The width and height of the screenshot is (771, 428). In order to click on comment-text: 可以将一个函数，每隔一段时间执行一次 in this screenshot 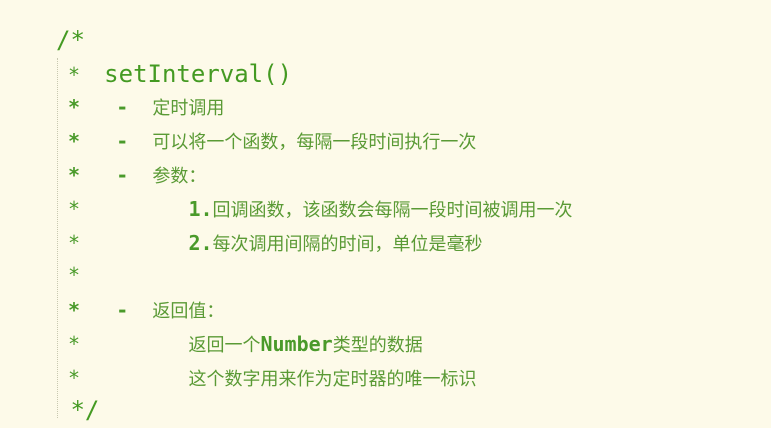, I will do `click(314, 142)`.